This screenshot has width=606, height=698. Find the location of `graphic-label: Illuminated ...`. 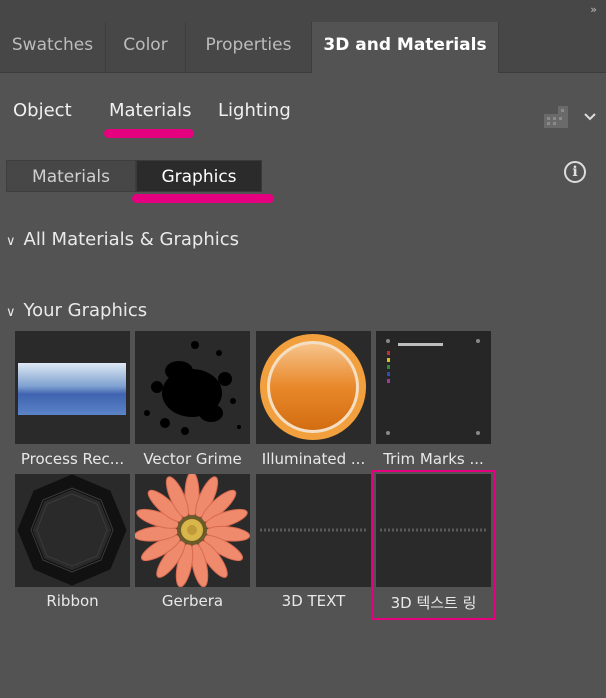

graphic-label: Illuminated ... is located at coordinates (313, 459).